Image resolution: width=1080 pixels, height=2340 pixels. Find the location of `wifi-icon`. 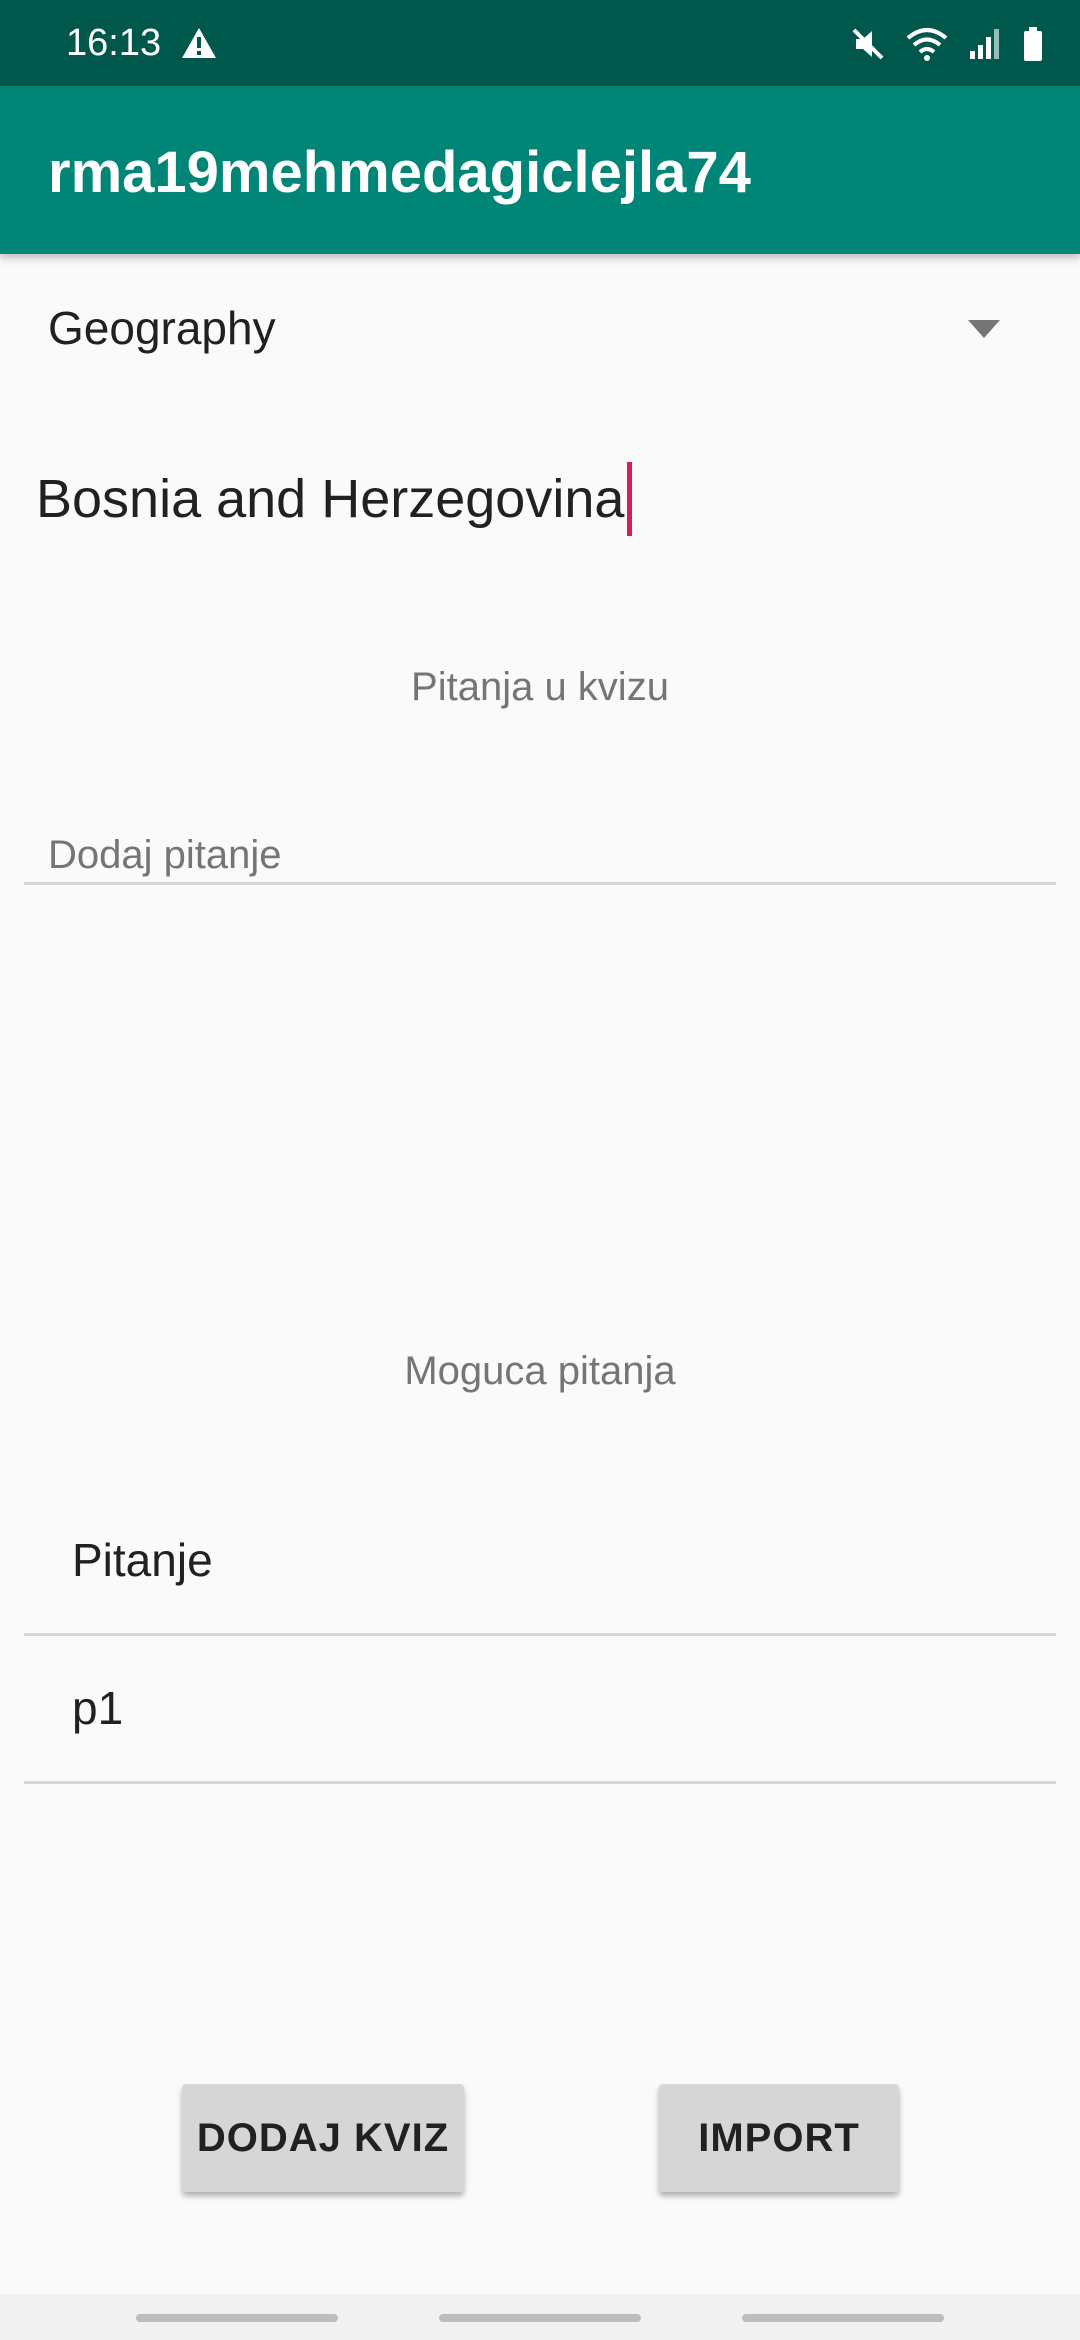

wifi-icon is located at coordinates (927, 44).